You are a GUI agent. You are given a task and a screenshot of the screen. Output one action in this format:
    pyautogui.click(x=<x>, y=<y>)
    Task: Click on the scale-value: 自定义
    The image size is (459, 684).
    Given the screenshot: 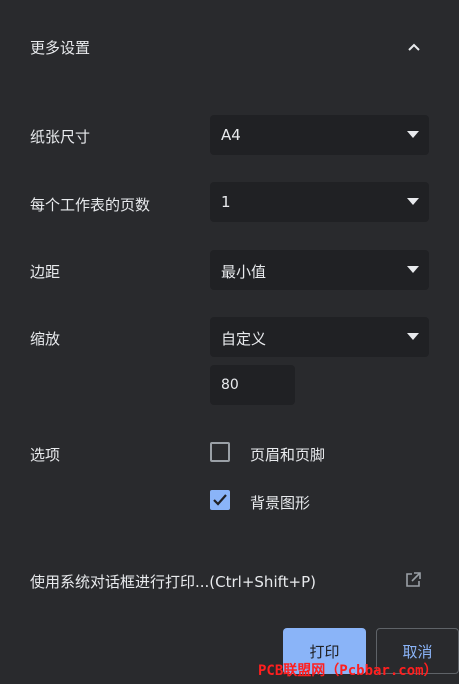 What is the action you would take?
    pyautogui.click(x=244, y=339)
    